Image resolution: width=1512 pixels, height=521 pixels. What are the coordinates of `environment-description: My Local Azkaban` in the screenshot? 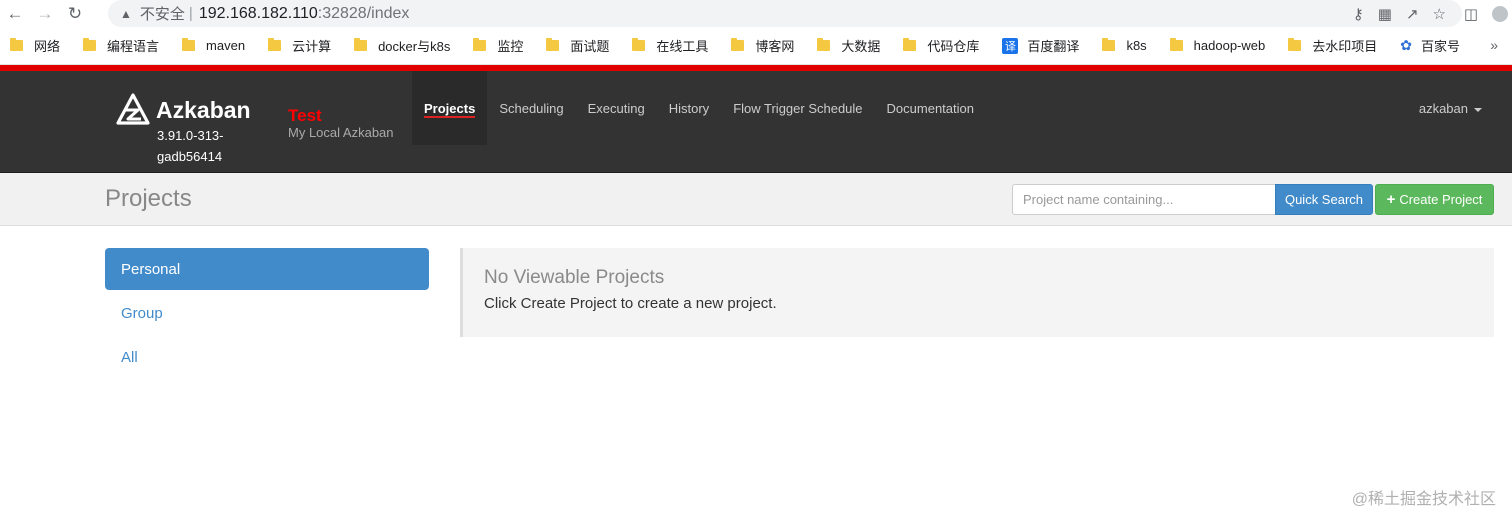 It's located at (341, 132).